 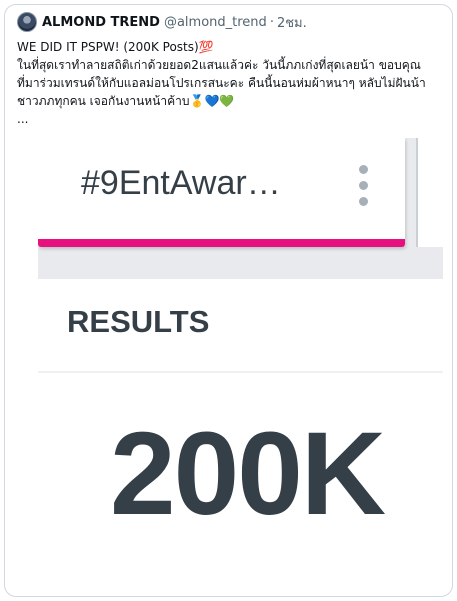 What do you see at coordinates (240, 372) in the screenshot?
I see `divider` at bounding box center [240, 372].